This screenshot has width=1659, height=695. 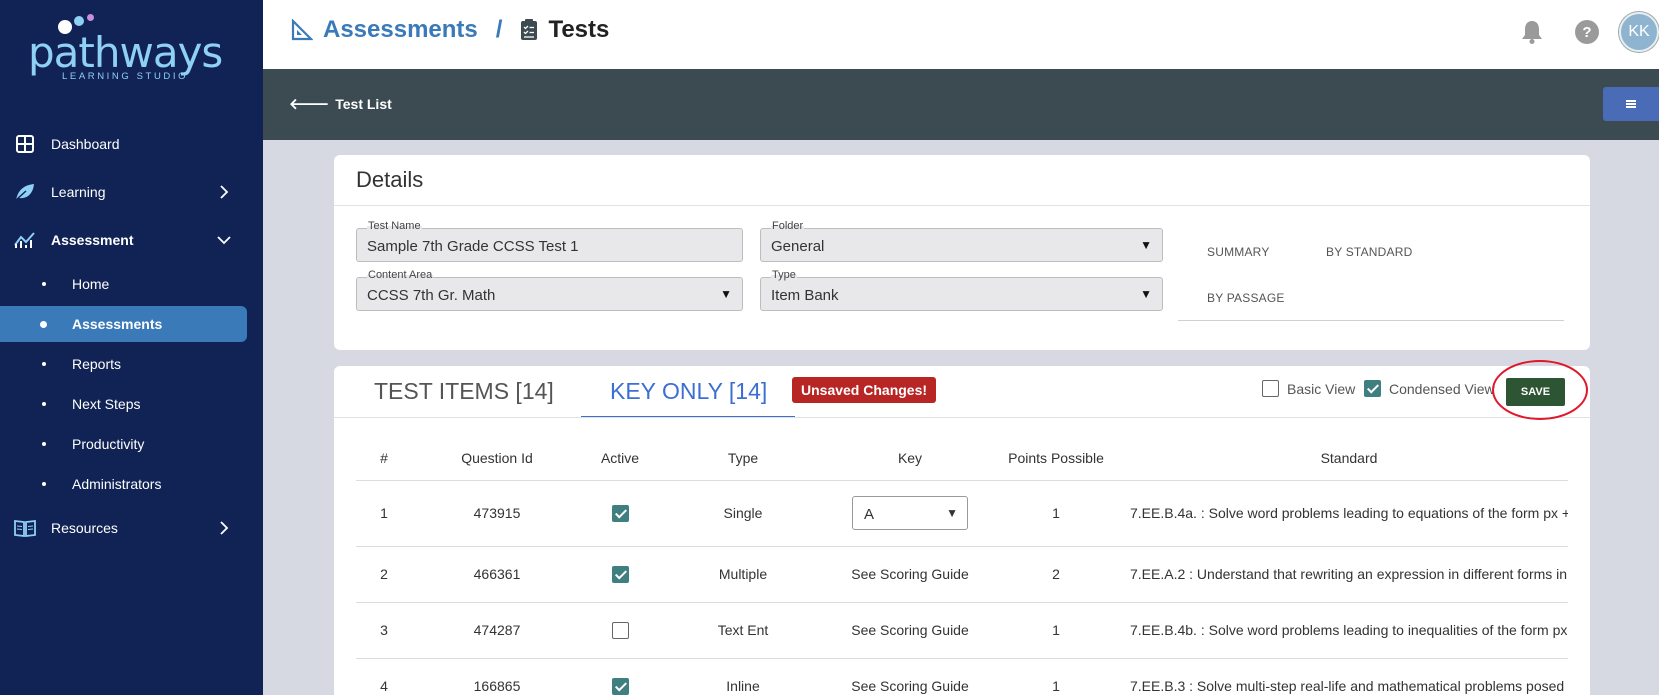 I want to click on cell-key: A ▼, so click(x=910, y=513).